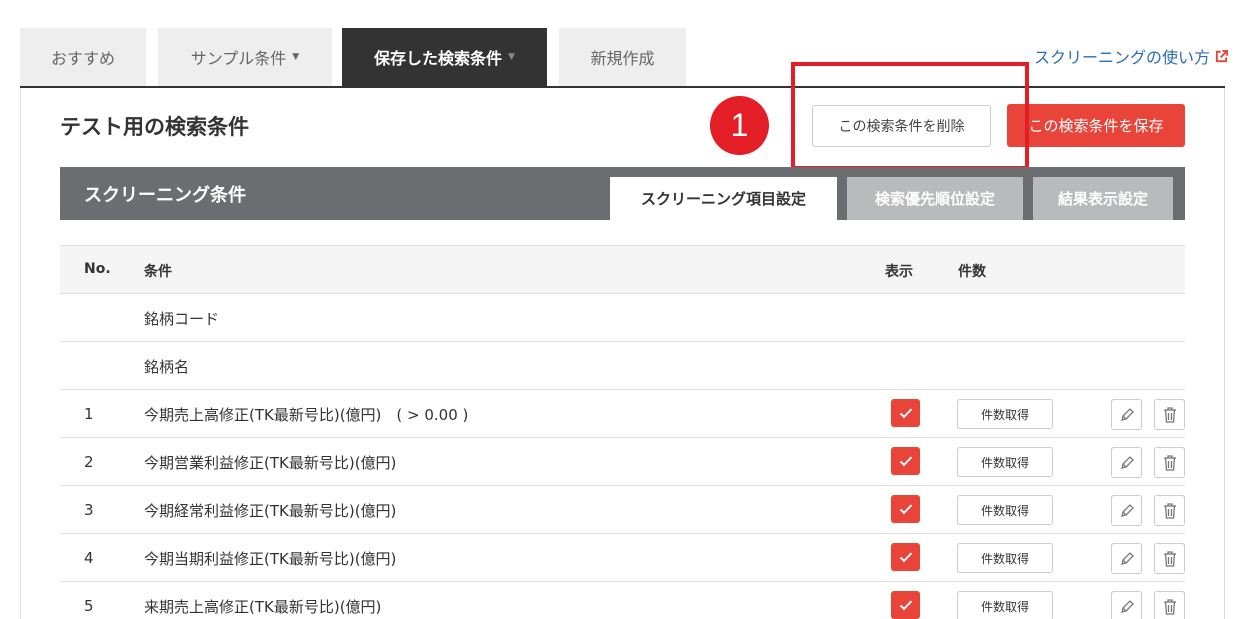  What do you see at coordinates (154, 127) in the screenshot?
I see `page-title: テスト用の検索条件` at bounding box center [154, 127].